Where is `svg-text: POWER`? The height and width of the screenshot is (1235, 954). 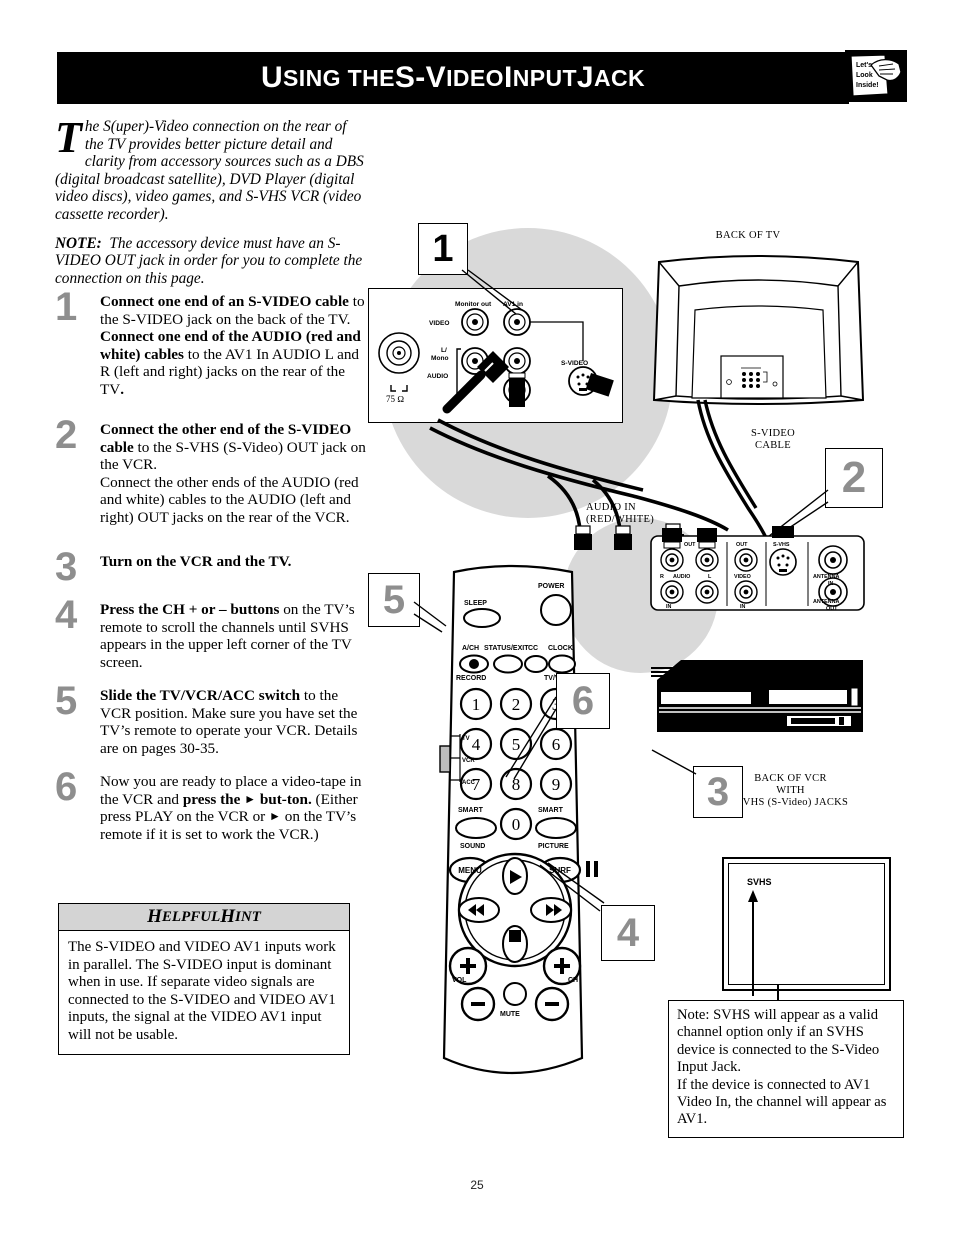 svg-text: POWER is located at coordinates (551, 586).